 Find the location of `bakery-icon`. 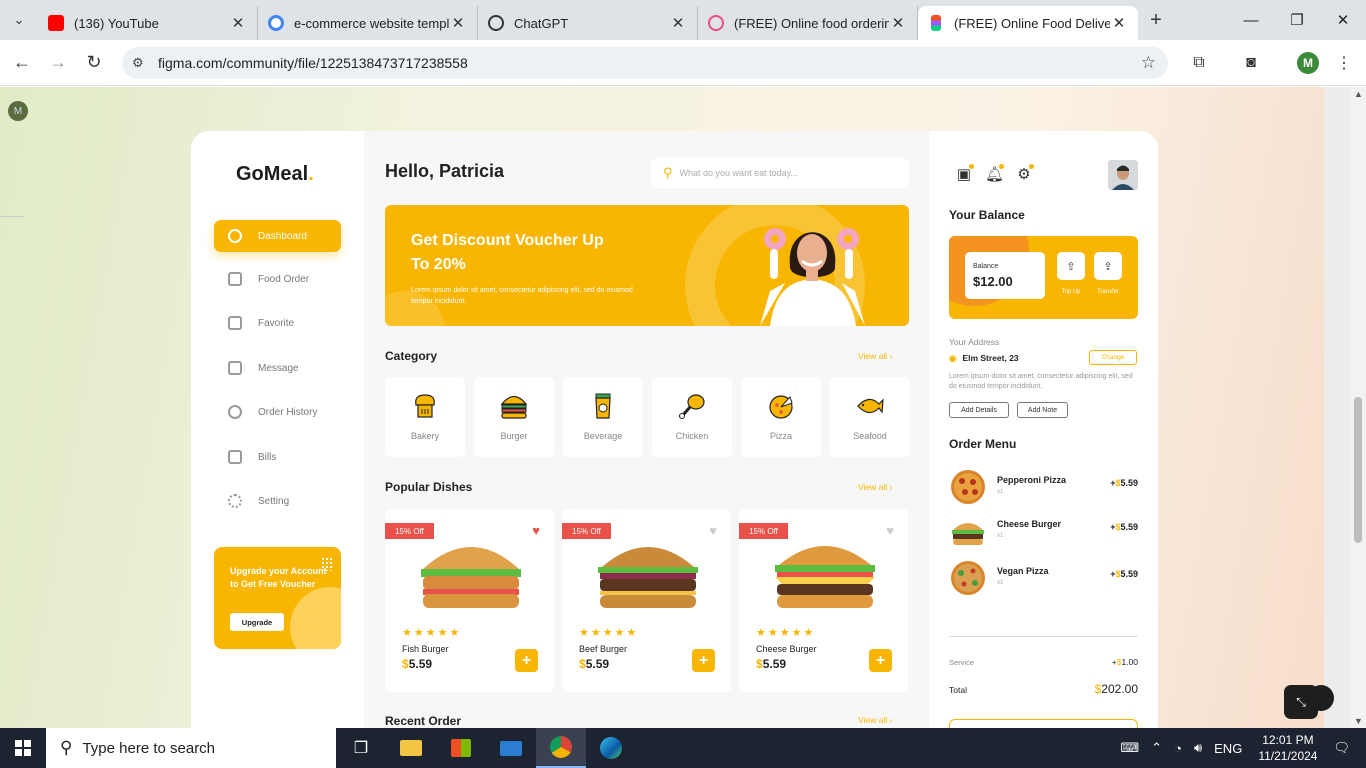

bakery-icon is located at coordinates (425, 406).